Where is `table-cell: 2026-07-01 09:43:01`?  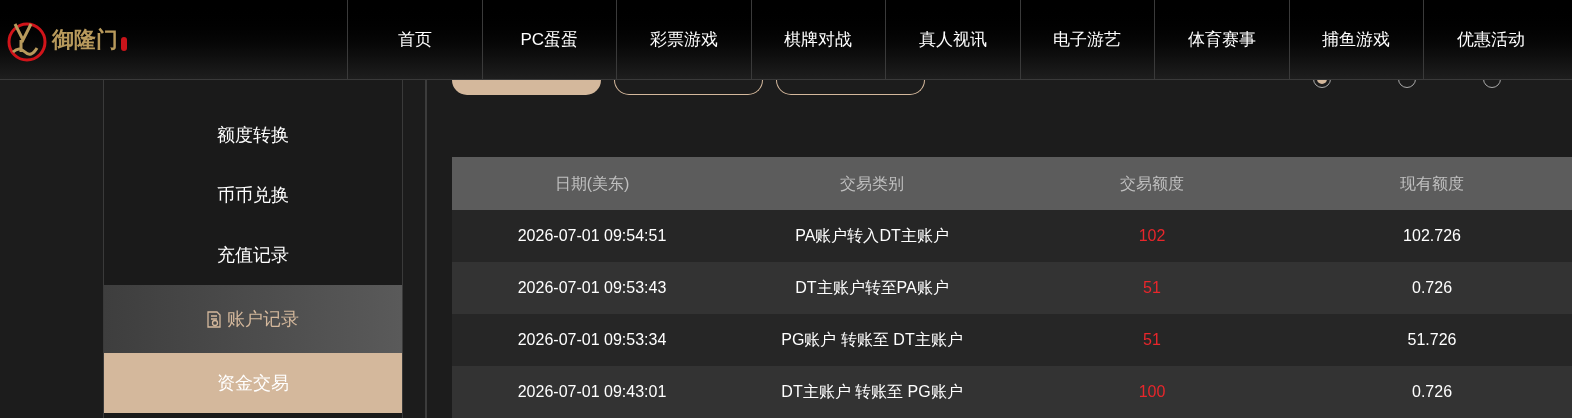 table-cell: 2026-07-01 09:43:01 is located at coordinates (592, 392).